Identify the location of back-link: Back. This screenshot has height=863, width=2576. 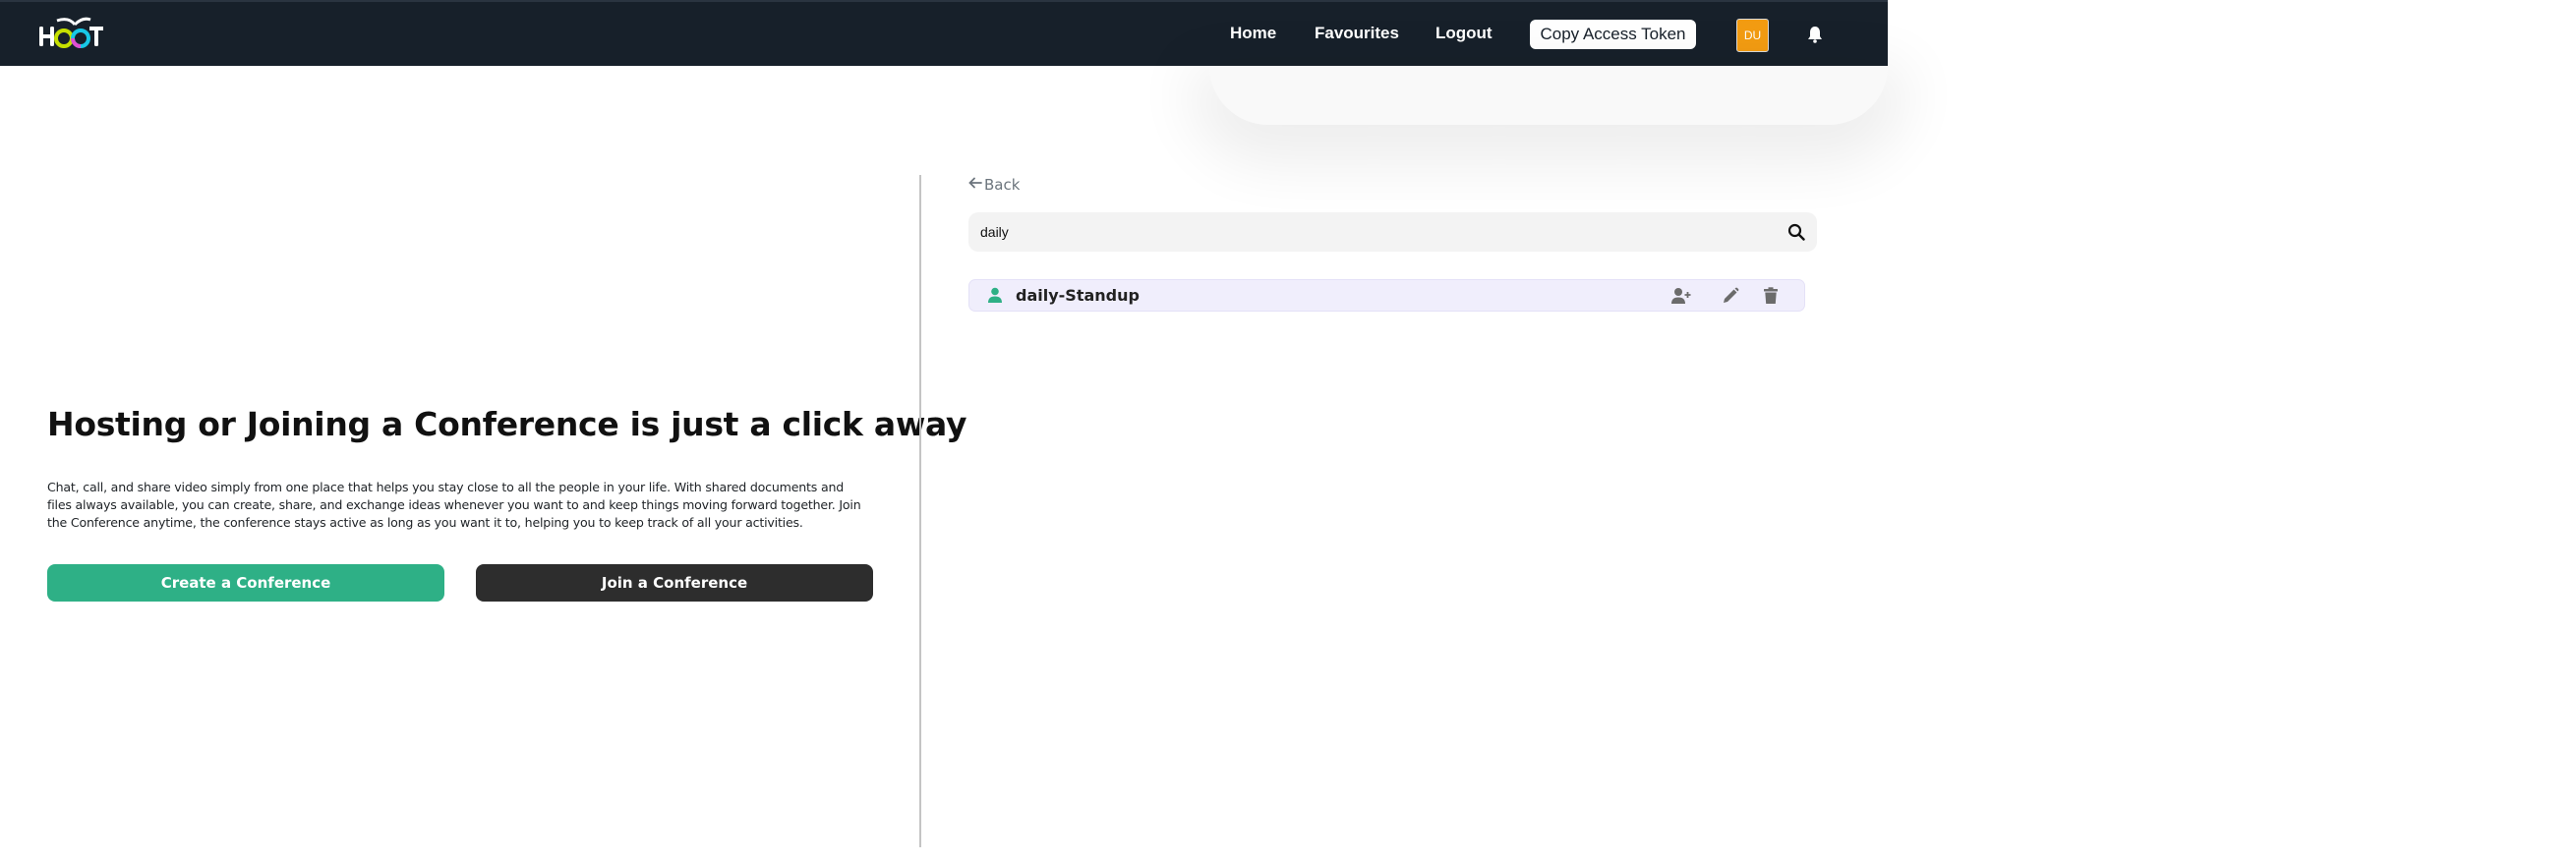
(994, 185).